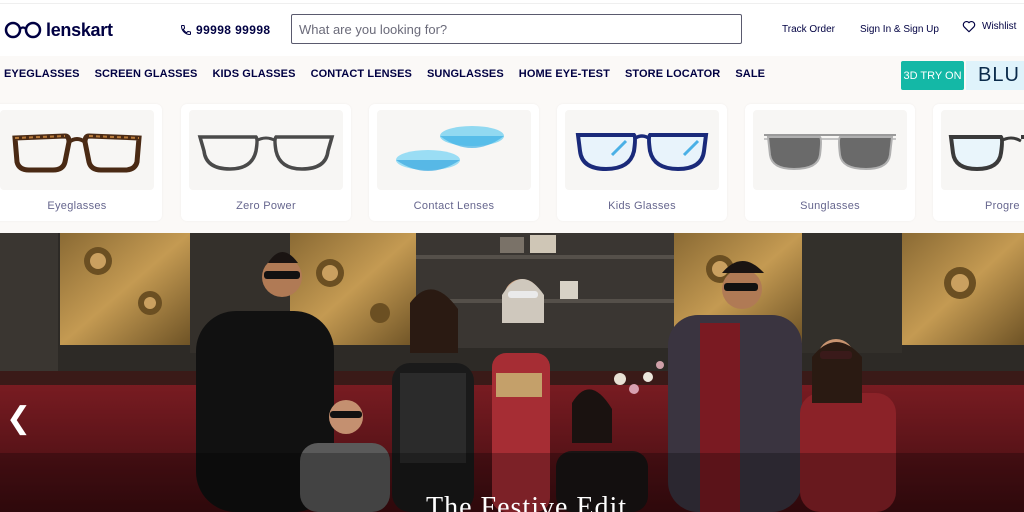 This screenshot has height=512, width=1024. I want to click on category-label: Zero Power, so click(266, 206).